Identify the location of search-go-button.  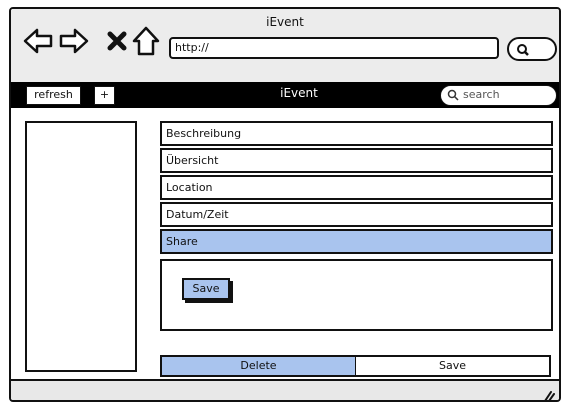
(532, 49).